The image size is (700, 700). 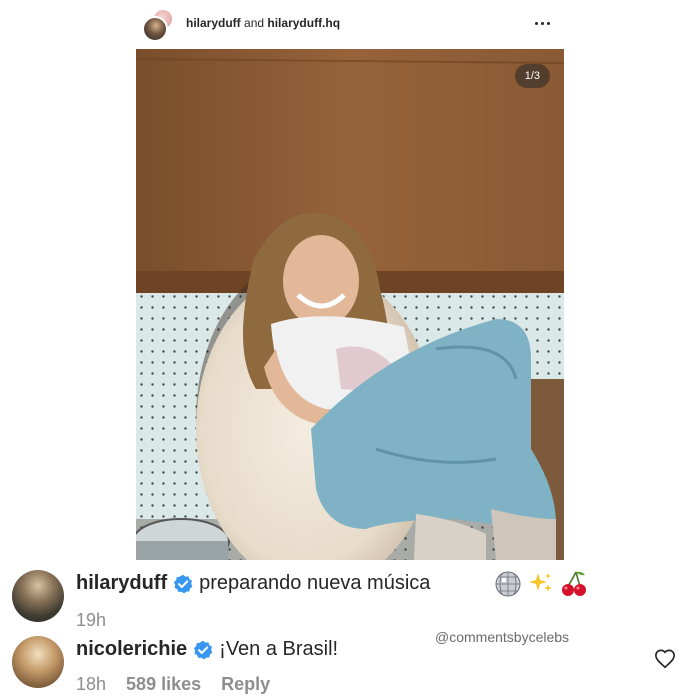 I want to click on like-heart-icon, so click(x=665, y=659).